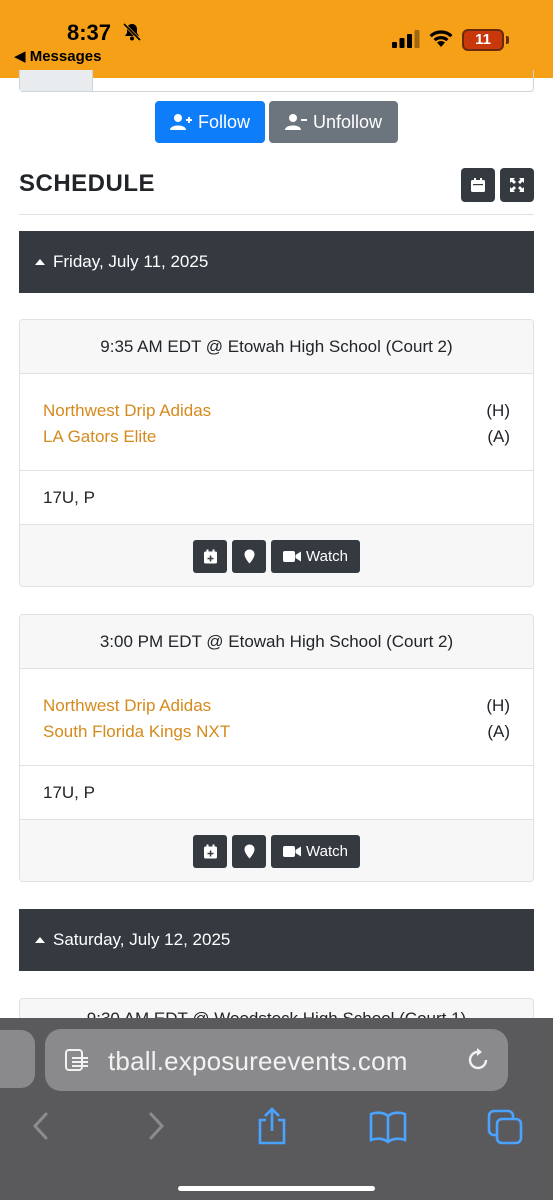  Describe the element at coordinates (295, 122) in the screenshot. I see `user-minus-icon` at that location.